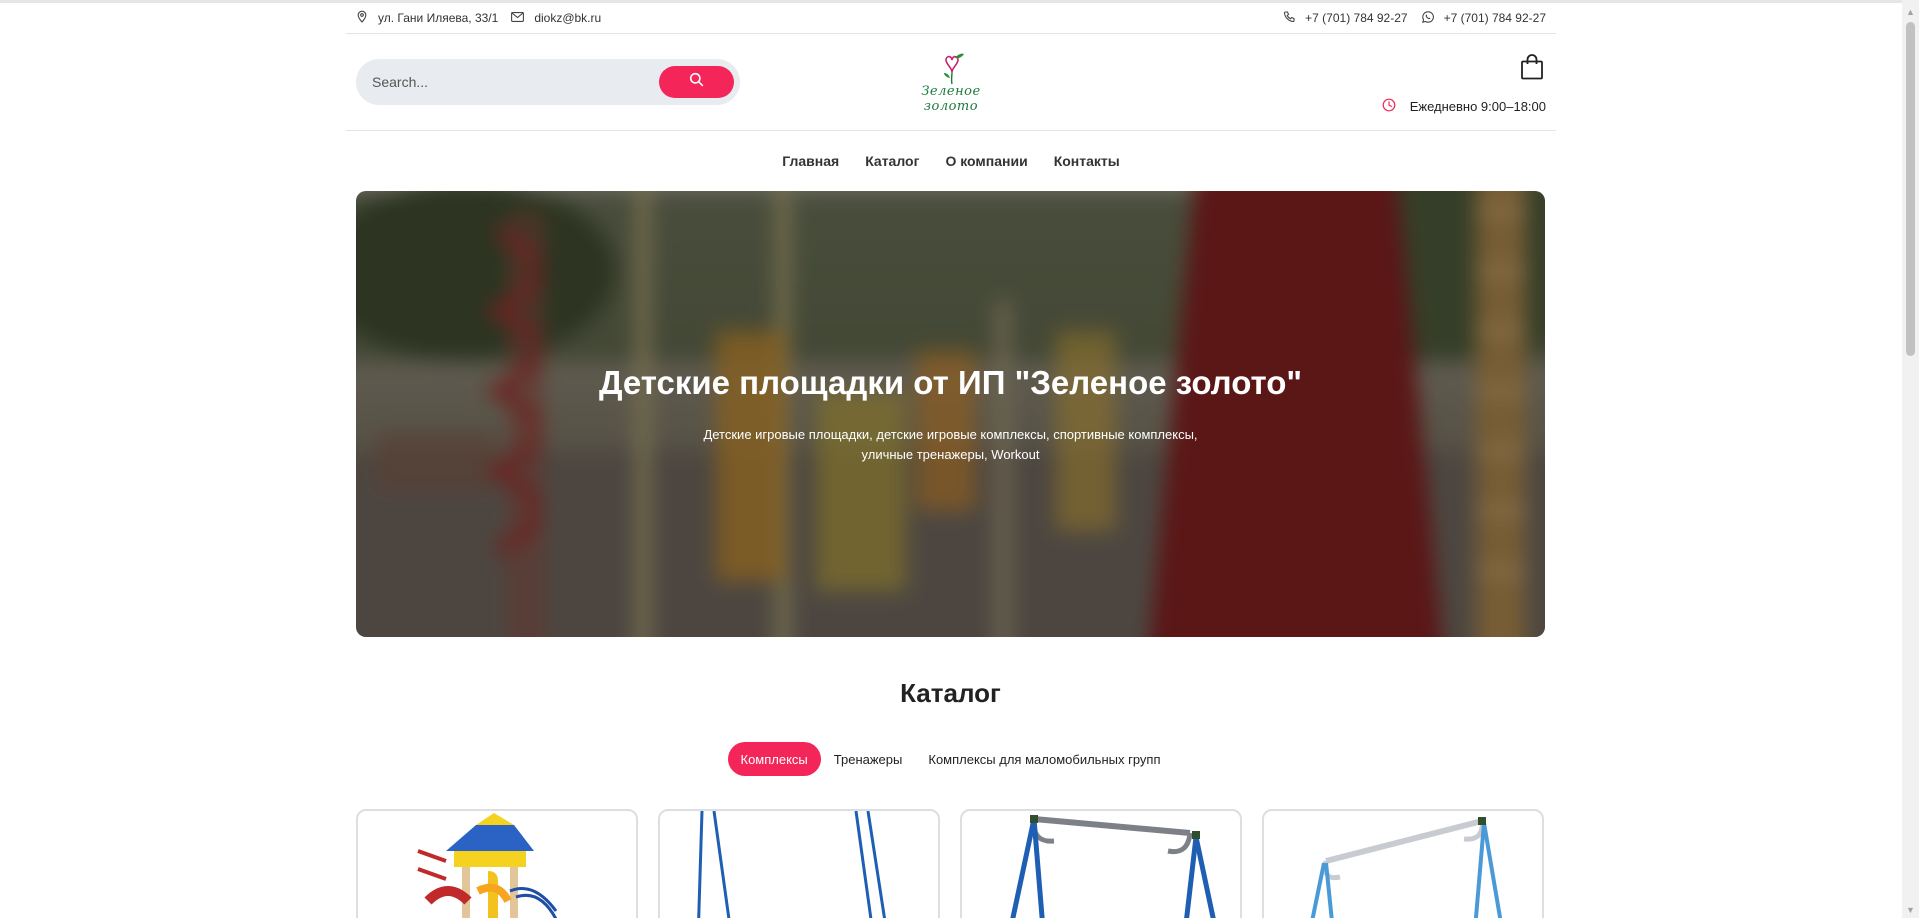 Image resolution: width=1919 pixels, height=918 pixels. What do you see at coordinates (567, 18) in the screenshot?
I see `email-link: diokz@bk.ru` at bounding box center [567, 18].